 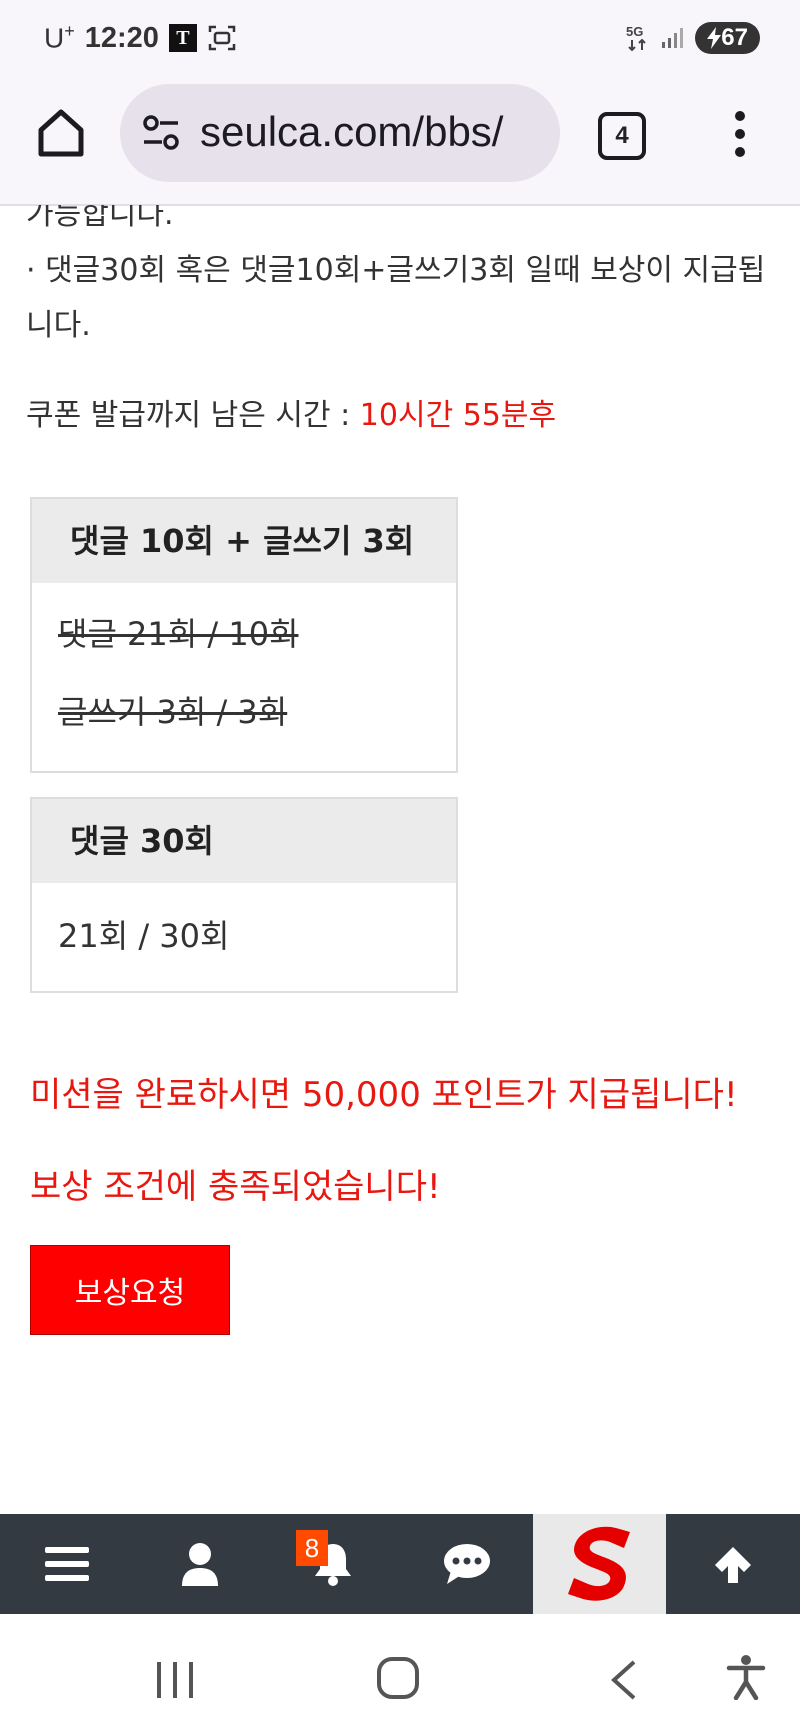 I want to click on browser-toolbar: seulca.com/bbs/ 4, so click(x=400, y=142).